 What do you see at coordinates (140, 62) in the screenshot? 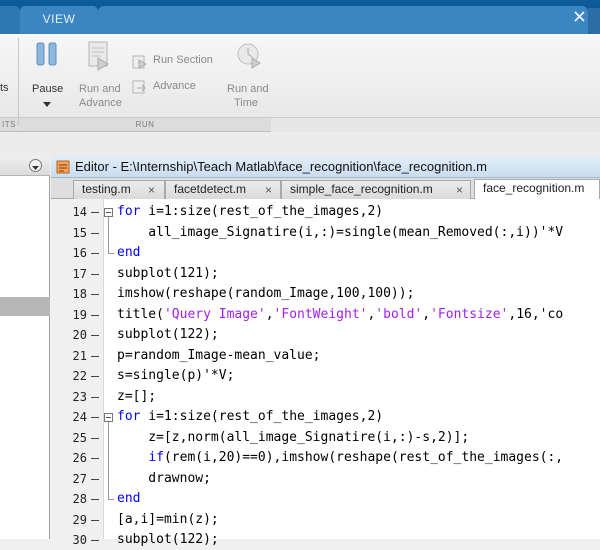
I see `run-section-icon` at bounding box center [140, 62].